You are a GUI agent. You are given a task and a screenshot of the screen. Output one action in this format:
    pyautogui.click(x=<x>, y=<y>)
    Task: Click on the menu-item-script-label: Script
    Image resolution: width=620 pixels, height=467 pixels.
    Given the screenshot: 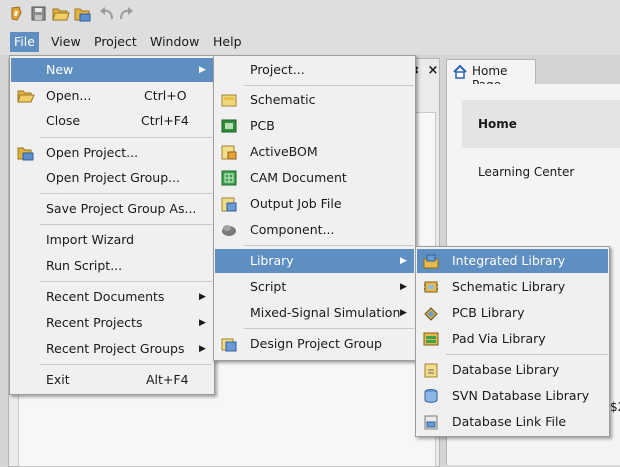 What is the action you would take?
    pyautogui.click(x=268, y=286)
    